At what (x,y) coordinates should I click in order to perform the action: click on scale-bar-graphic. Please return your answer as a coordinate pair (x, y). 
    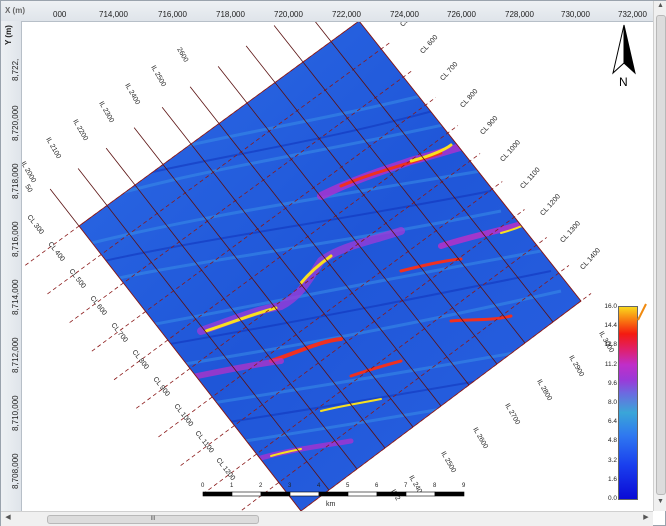
    Looking at the image, I should click on (333, 494).